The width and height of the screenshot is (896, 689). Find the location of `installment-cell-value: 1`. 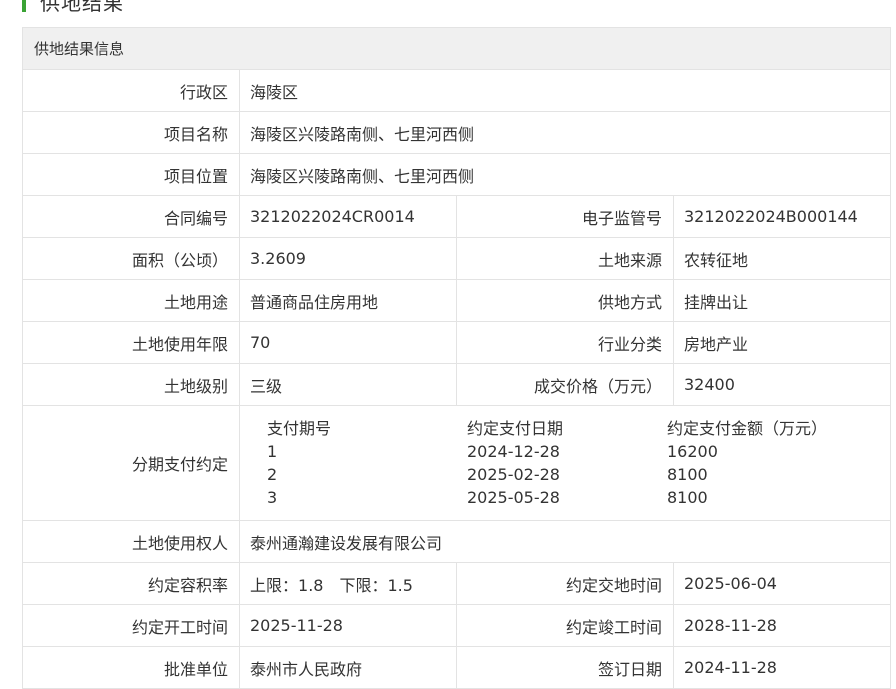

installment-cell-value: 1 is located at coordinates (272, 451).